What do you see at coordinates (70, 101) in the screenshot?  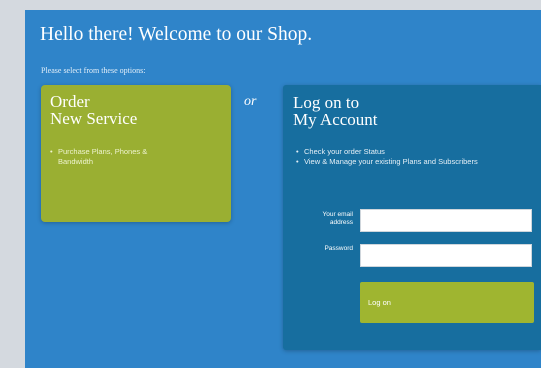 I see `order-heading-line1: Order` at bounding box center [70, 101].